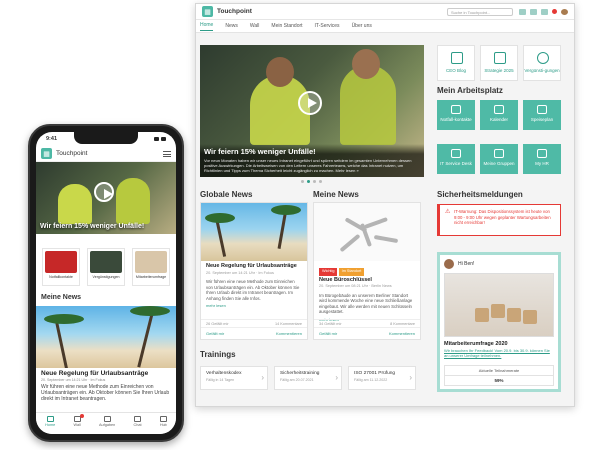 This screenshot has height=450, width=600. I want to click on tab-wall: Wall, so click(78, 420).